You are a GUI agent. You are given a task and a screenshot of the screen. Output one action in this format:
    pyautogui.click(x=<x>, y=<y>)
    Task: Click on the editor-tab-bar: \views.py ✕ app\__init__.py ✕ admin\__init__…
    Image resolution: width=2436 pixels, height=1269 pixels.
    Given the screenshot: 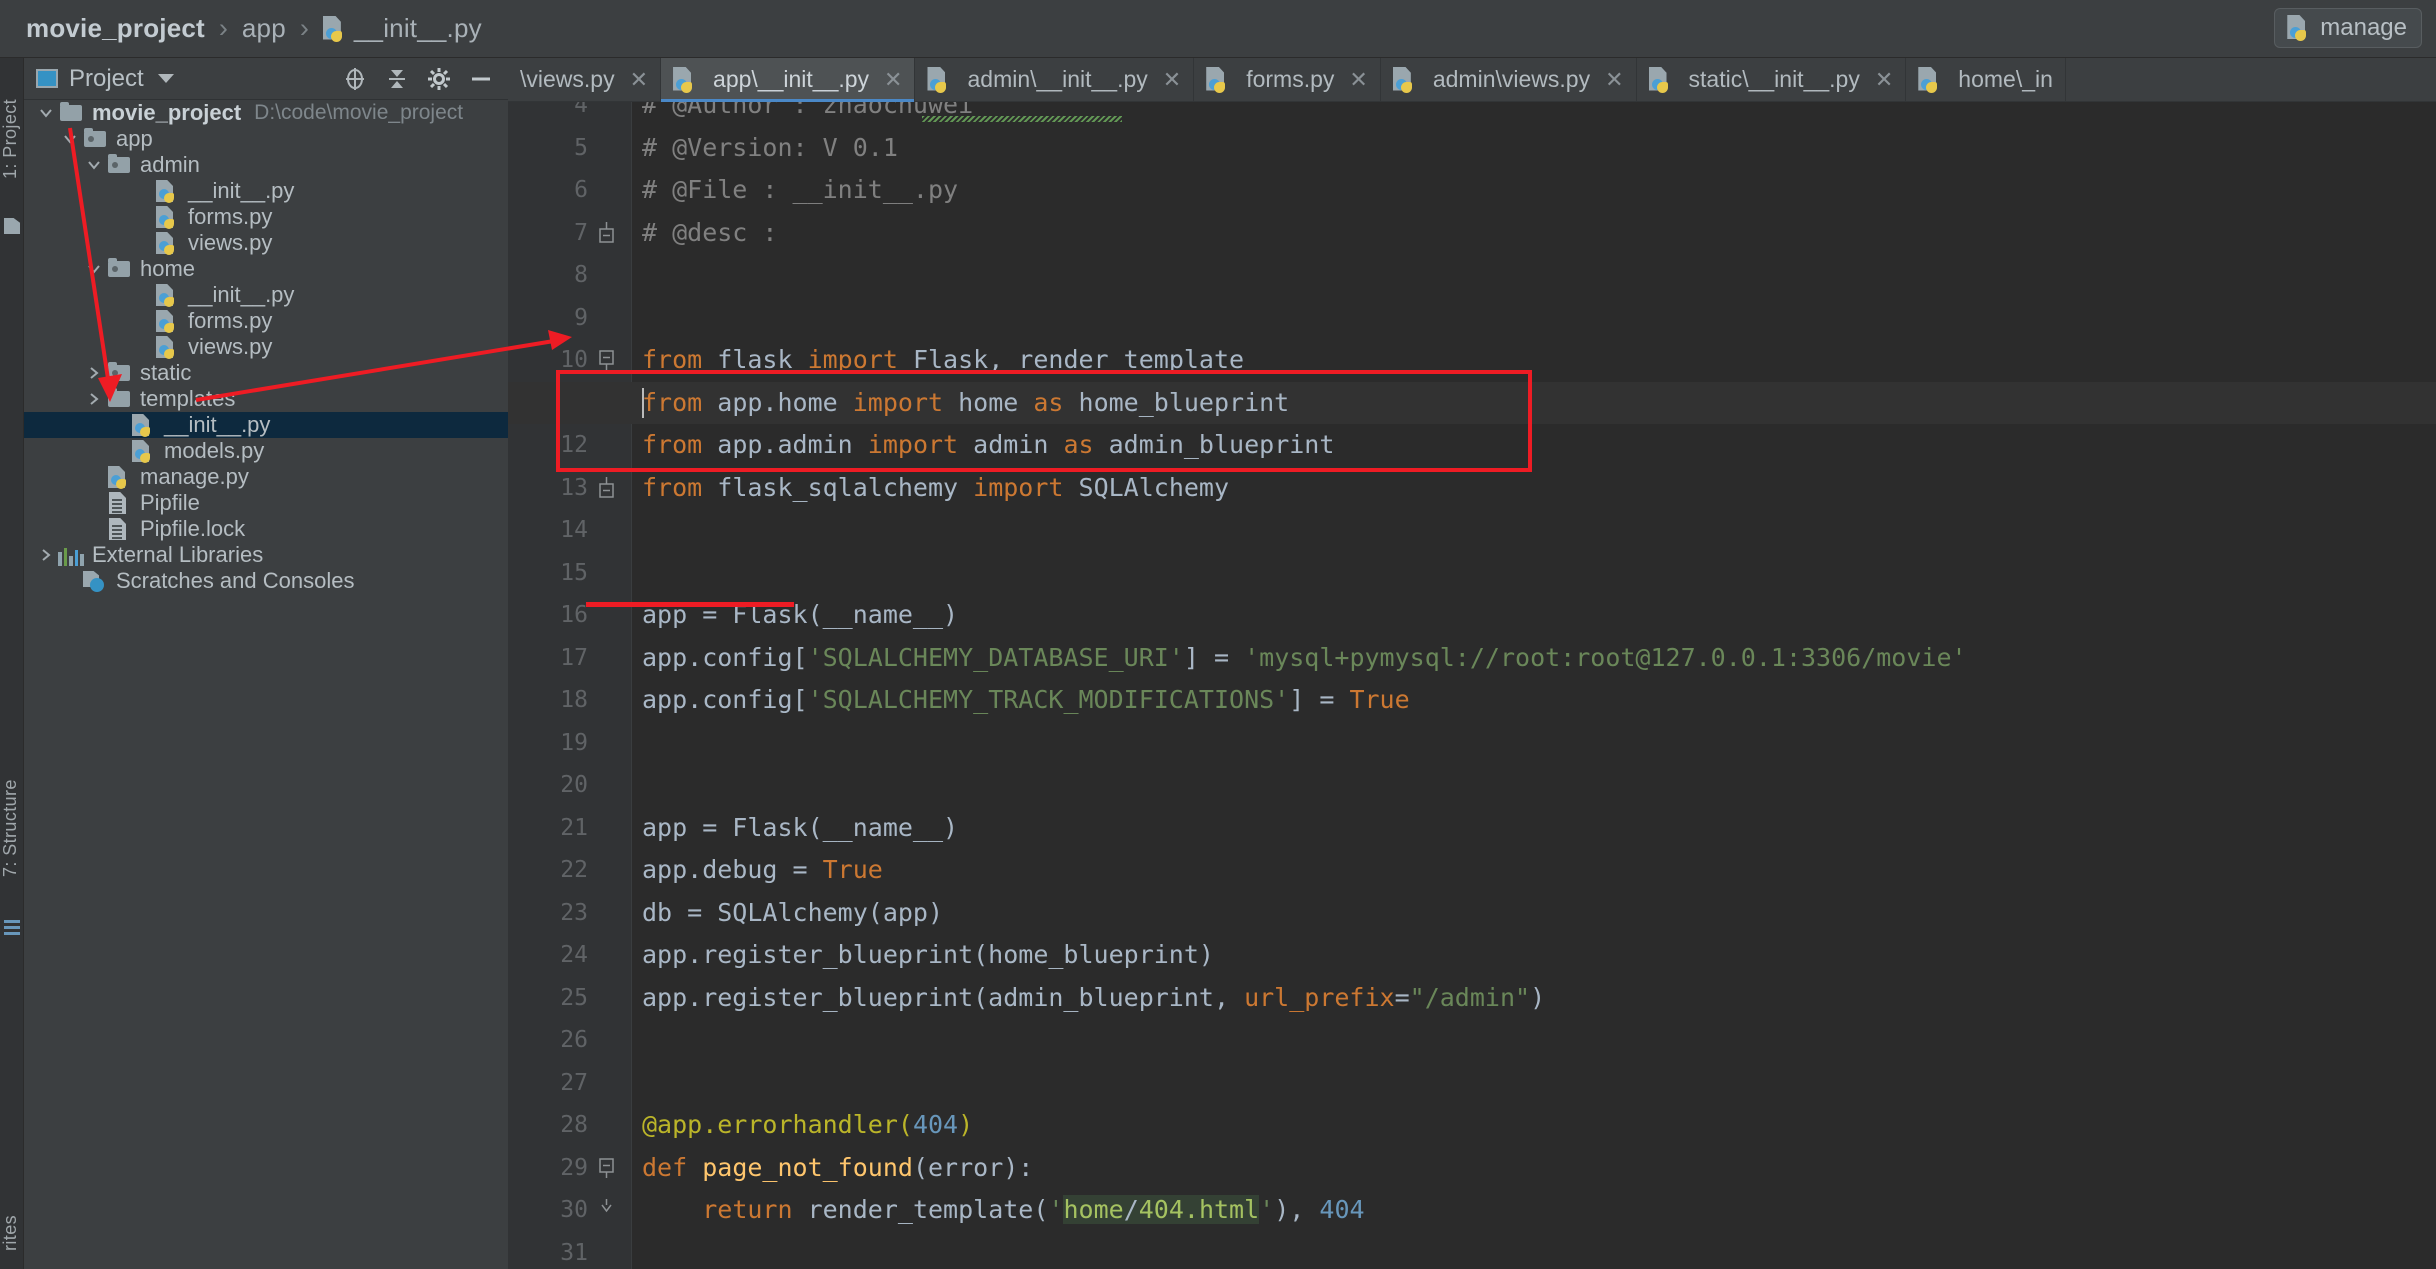 What is the action you would take?
    pyautogui.click(x=1472, y=80)
    